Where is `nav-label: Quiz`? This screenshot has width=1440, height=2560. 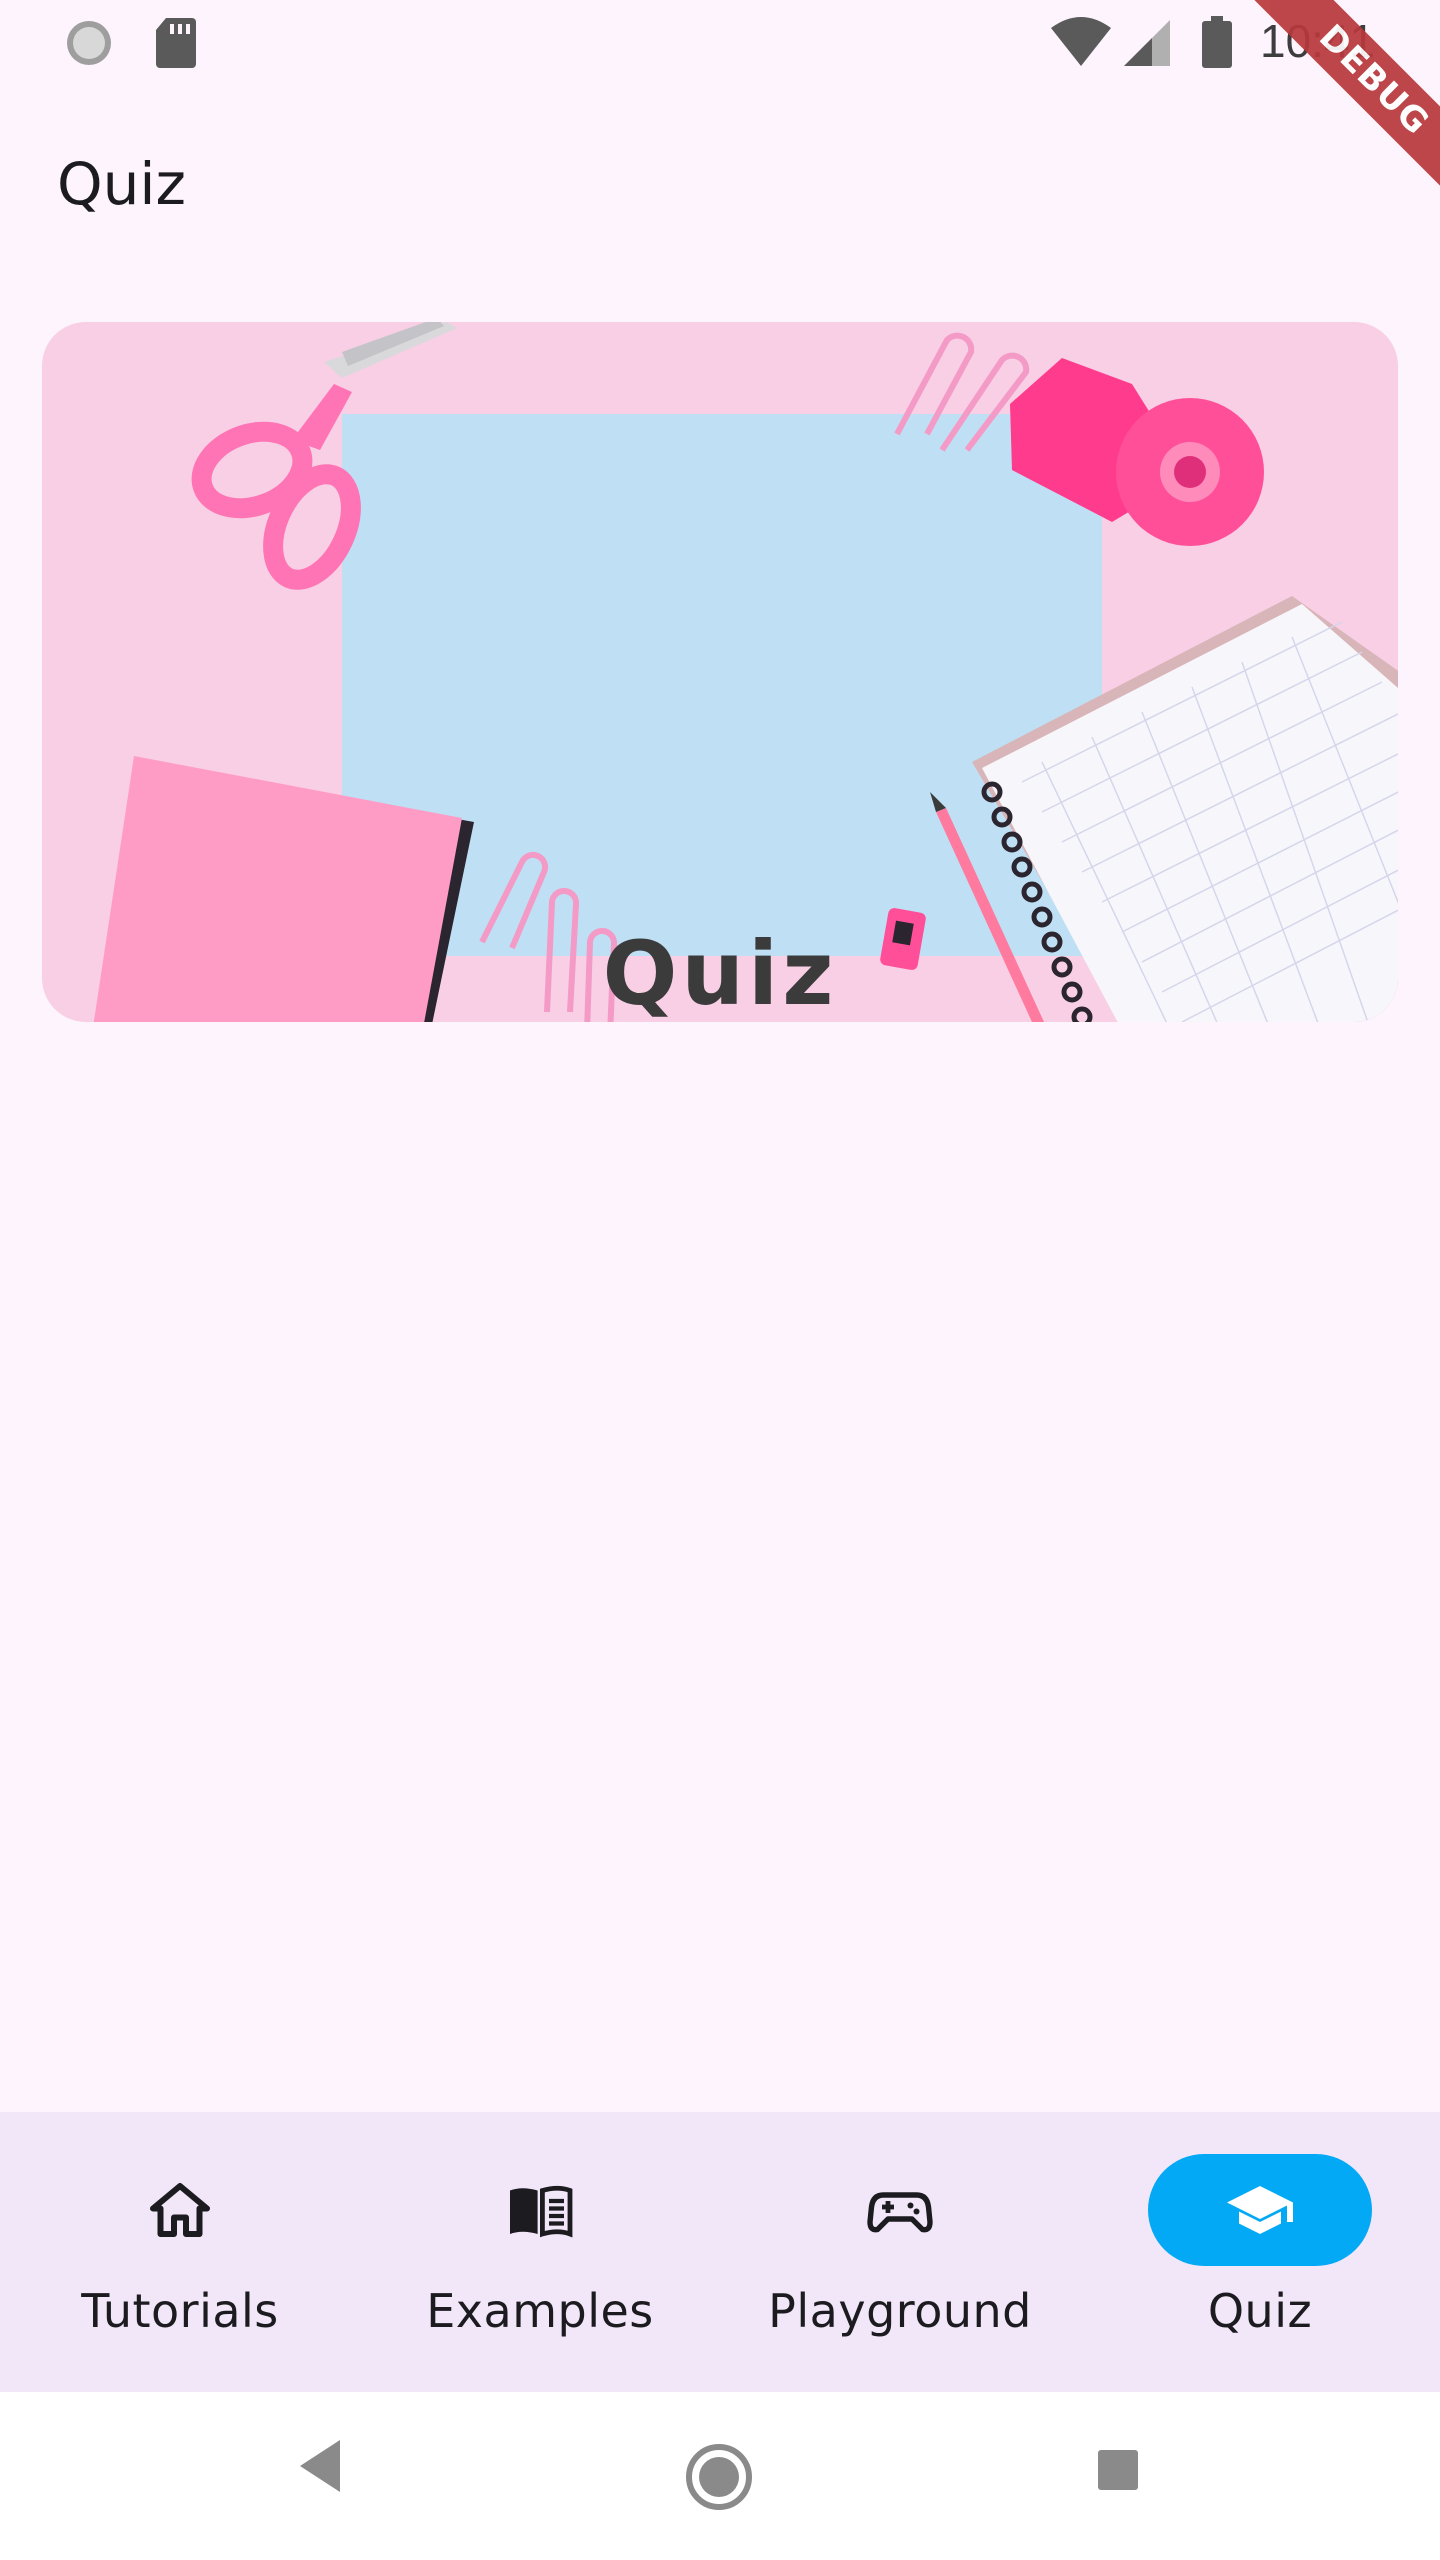
nav-label: Quiz is located at coordinates (1260, 2311).